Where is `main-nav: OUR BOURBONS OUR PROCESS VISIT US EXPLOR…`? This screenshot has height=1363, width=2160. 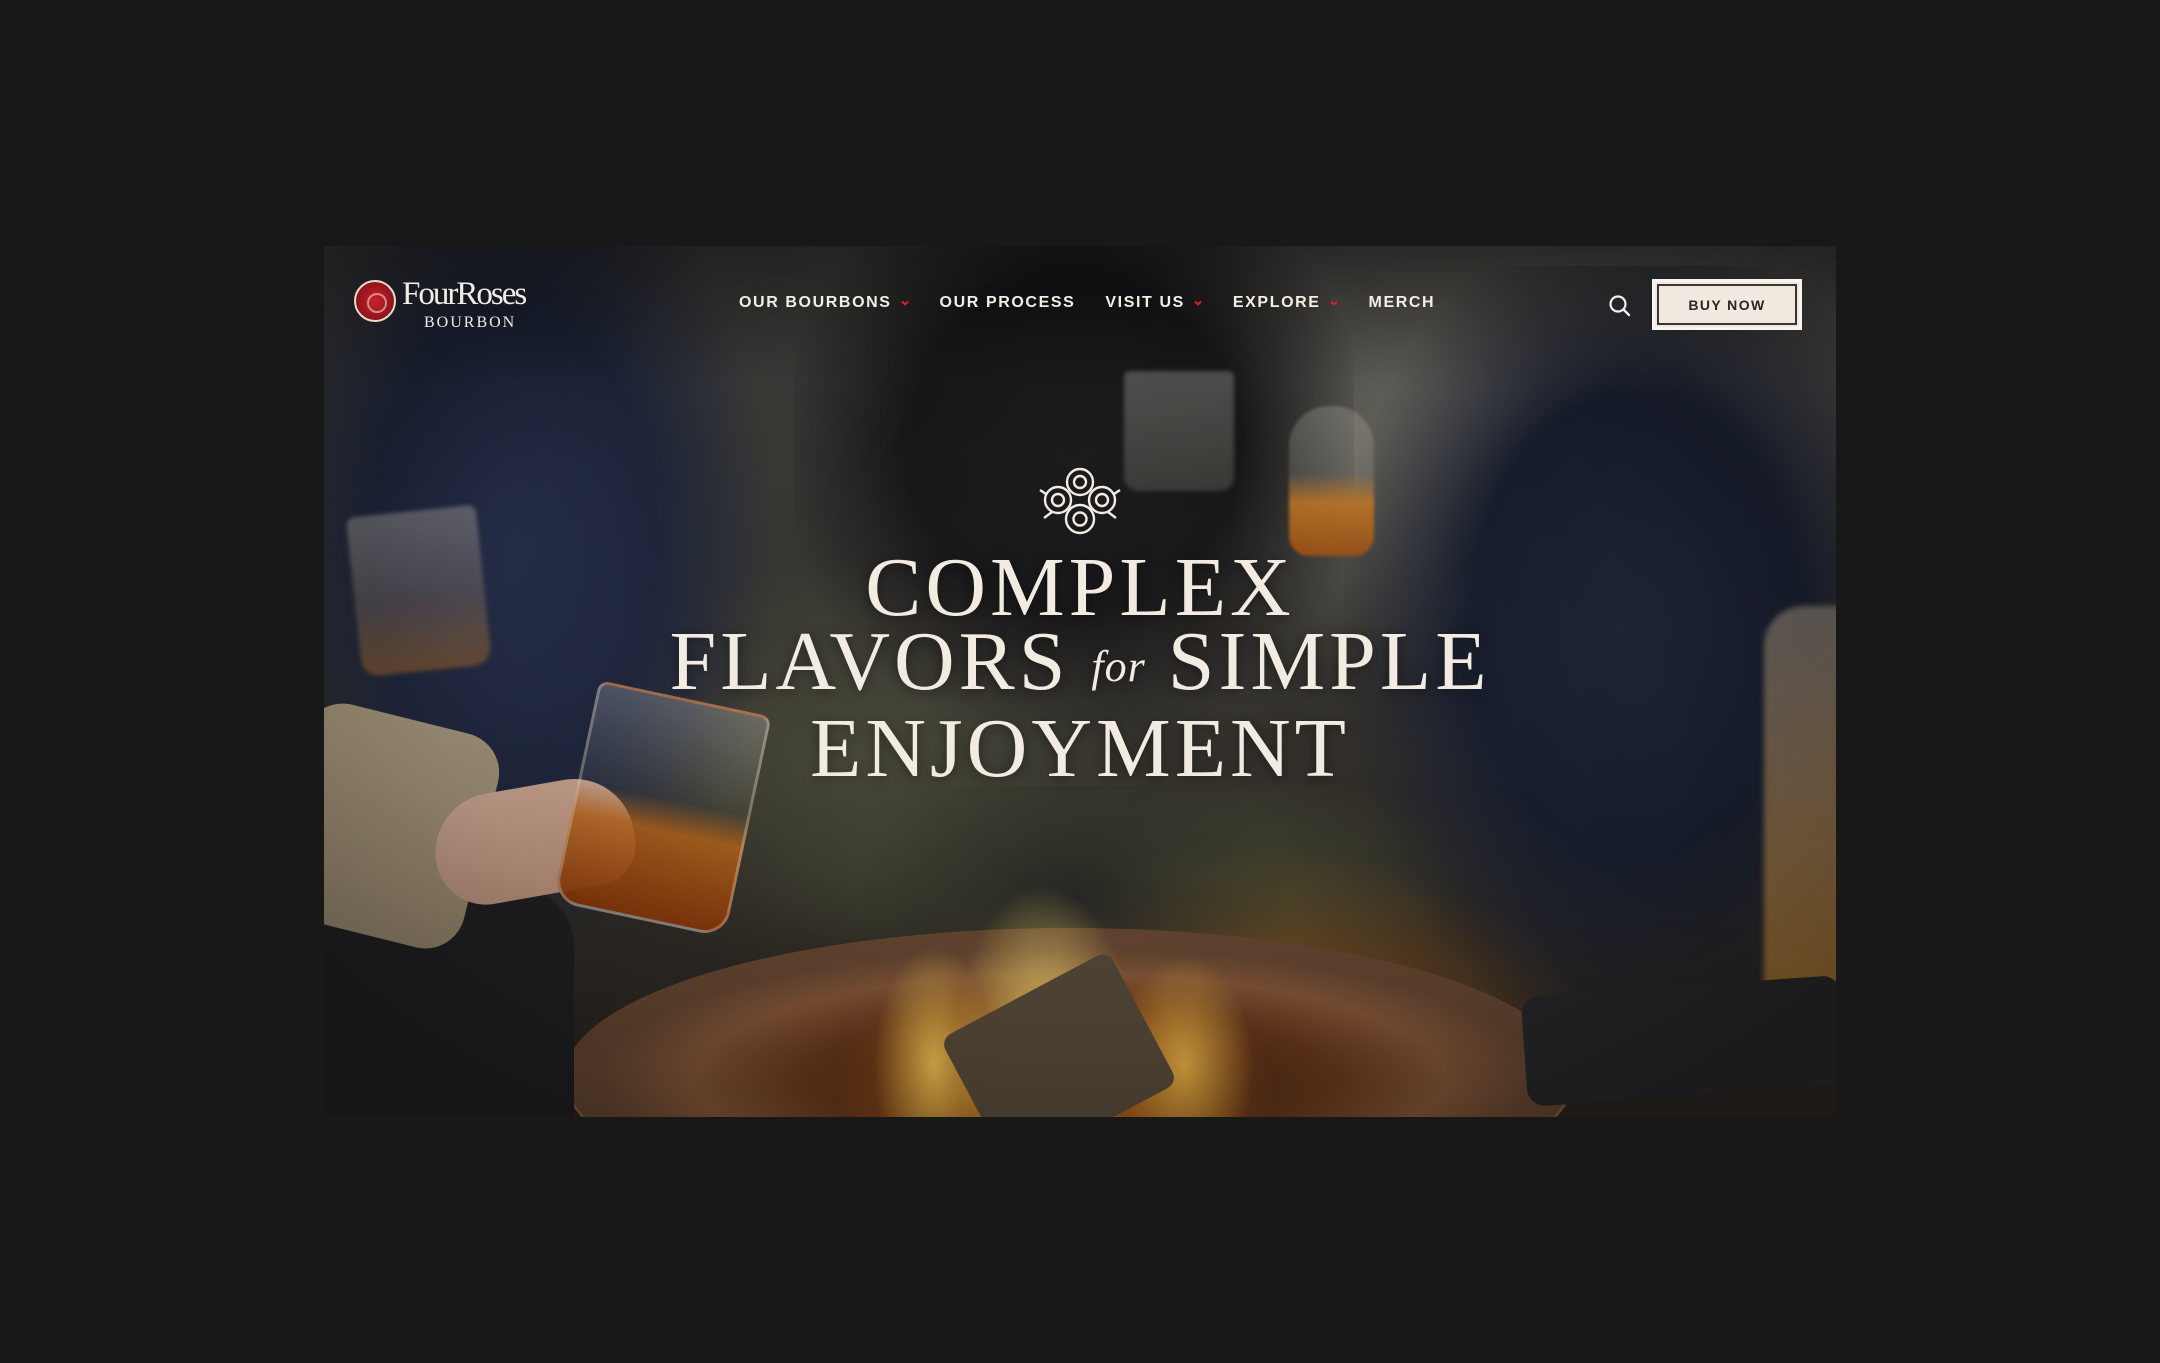
main-nav: OUR BOURBONS OUR PROCESS VISIT US EXPLOR… is located at coordinates (1087, 303).